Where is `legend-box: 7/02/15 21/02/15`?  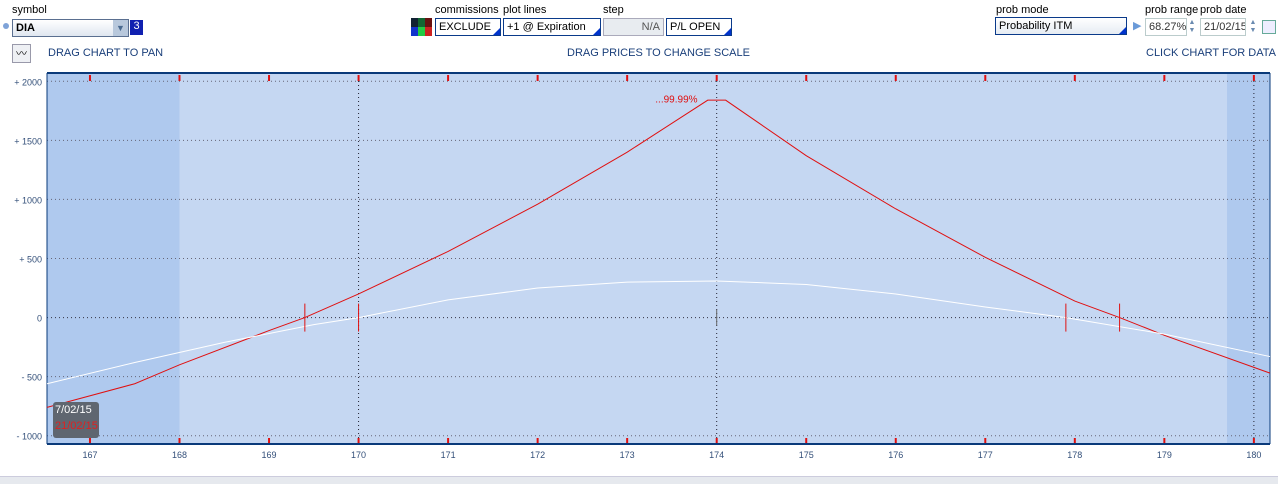 legend-box: 7/02/15 21/02/15 is located at coordinates (76, 420).